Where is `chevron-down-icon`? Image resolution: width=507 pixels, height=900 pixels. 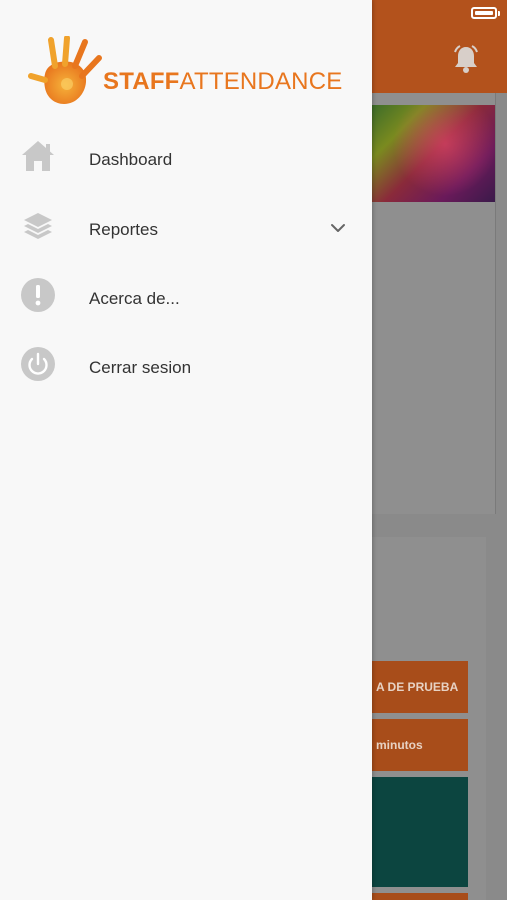
chevron-down-icon is located at coordinates (338, 228).